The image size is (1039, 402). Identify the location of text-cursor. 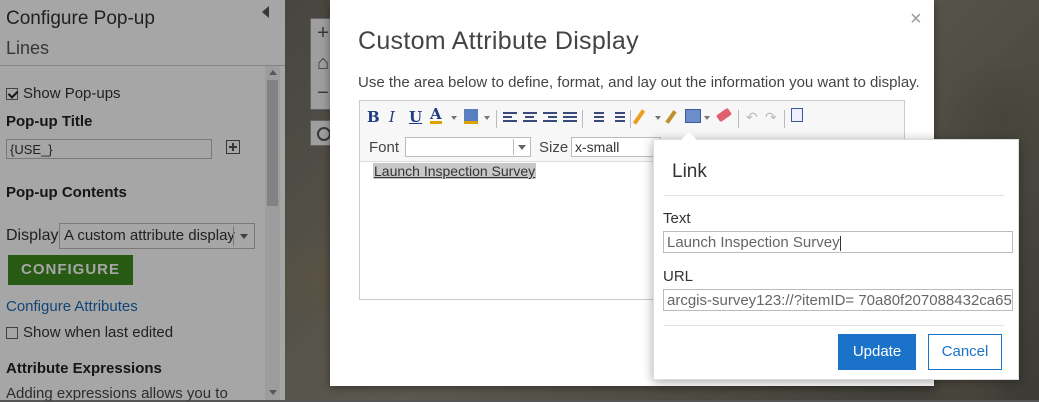
(840, 243).